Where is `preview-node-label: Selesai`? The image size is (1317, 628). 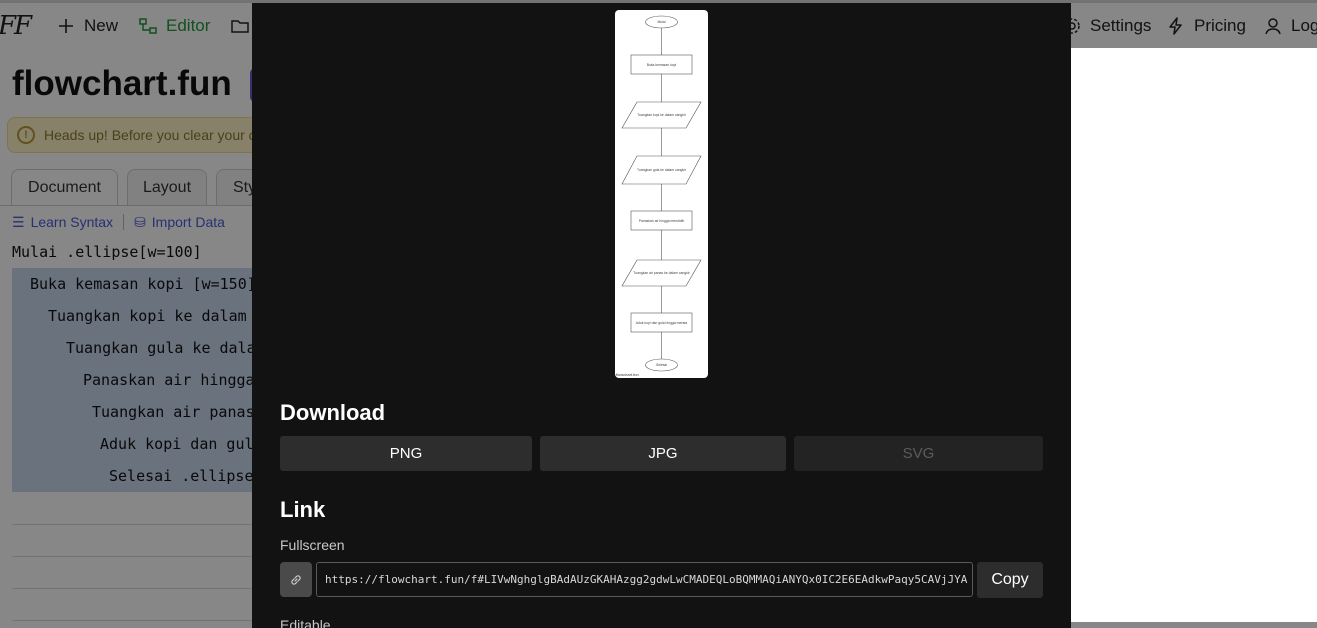
preview-node-label: Selesai is located at coordinates (661, 365).